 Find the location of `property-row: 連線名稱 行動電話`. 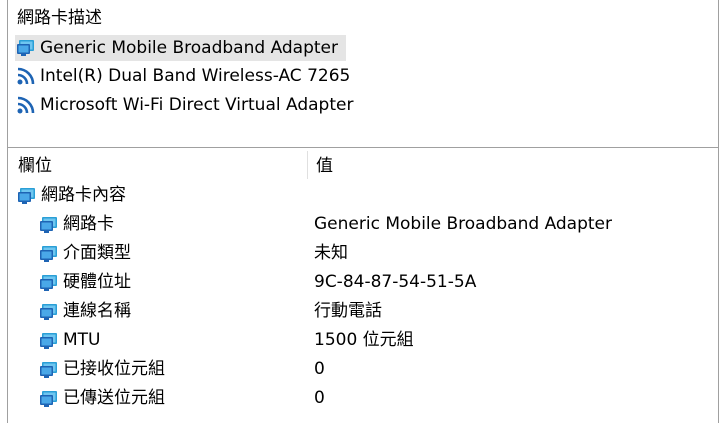

property-row: 連線名稱 行動電話 is located at coordinates (363, 311).